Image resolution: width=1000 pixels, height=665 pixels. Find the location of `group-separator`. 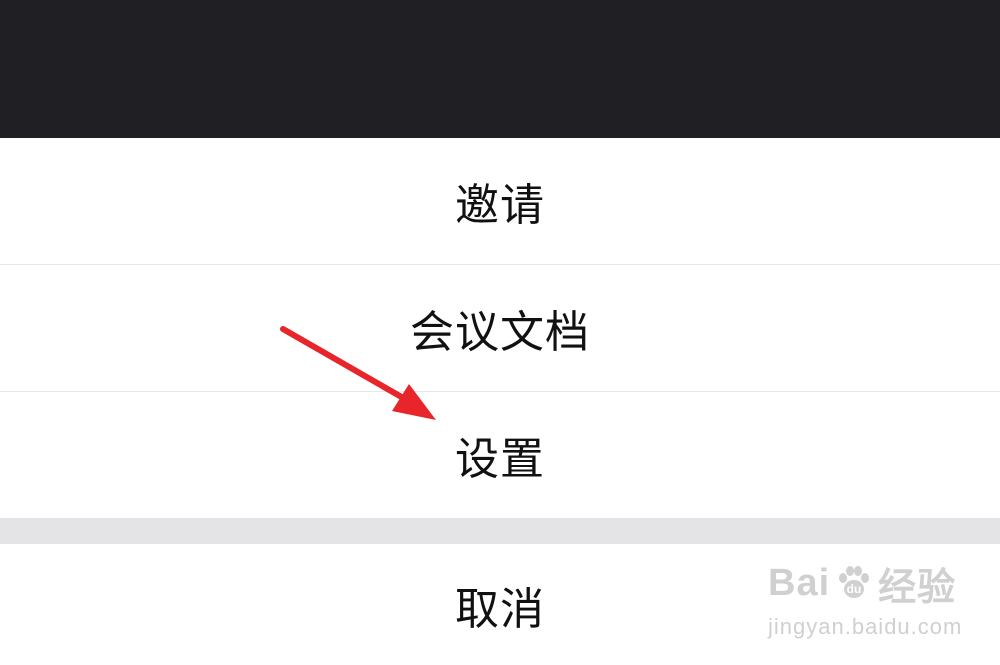

group-separator is located at coordinates (500, 531).